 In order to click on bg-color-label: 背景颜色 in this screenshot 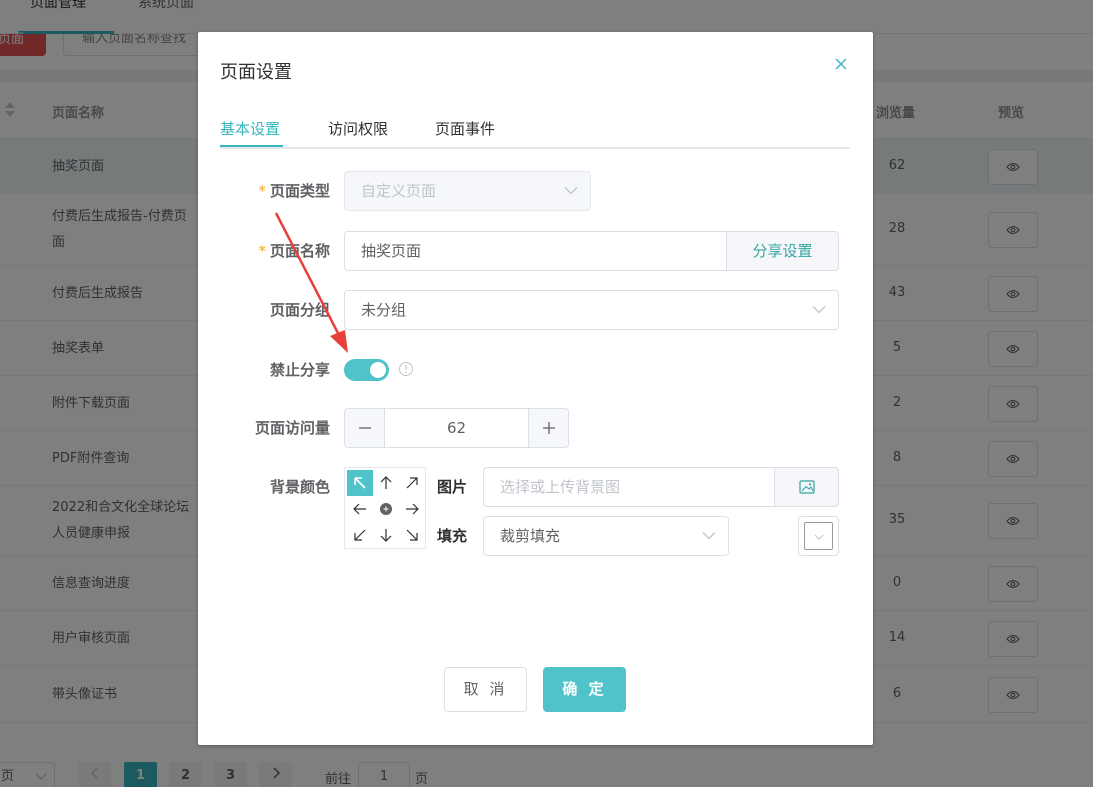, I will do `click(299, 487)`.